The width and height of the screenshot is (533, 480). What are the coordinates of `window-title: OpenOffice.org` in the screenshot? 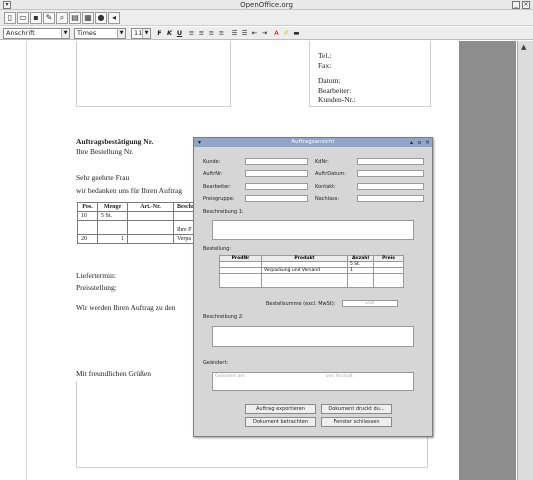 It's located at (266, 5).